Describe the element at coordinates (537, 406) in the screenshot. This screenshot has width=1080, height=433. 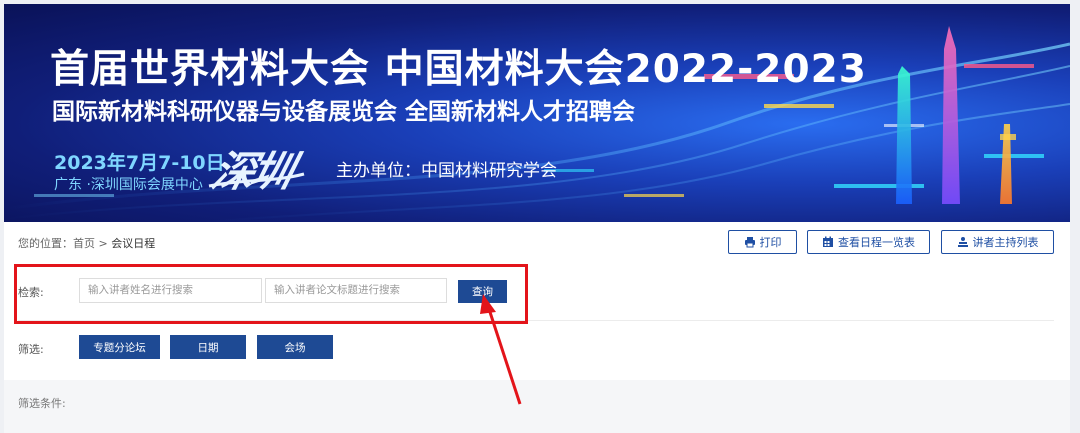
I see `filter-conditions-bar` at that location.